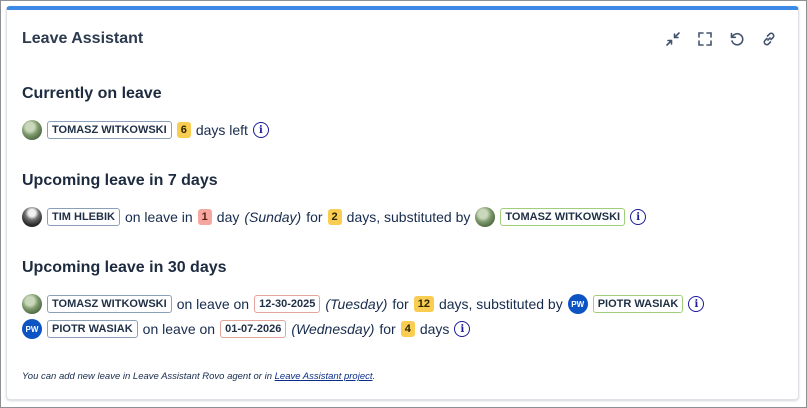 Image resolution: width=807 pixels, height=408 pixels. Describe the element at coordinates (183, 130) in the screenshot. I see `days-left-badge: 6` at that location.